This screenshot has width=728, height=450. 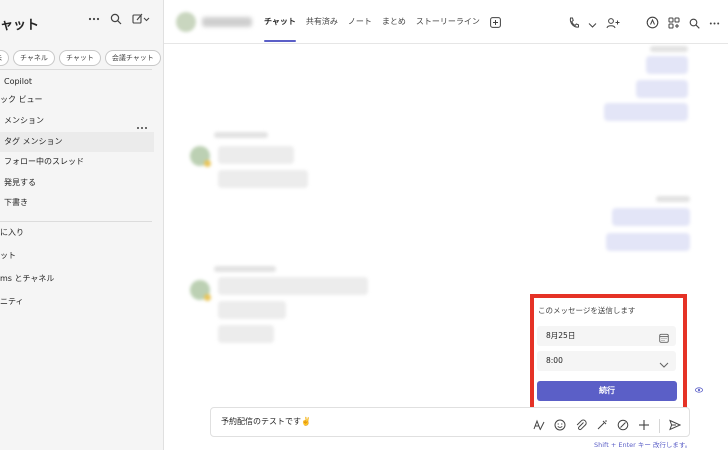 I want to click on emoji-icon, so click(x=560, y=425).